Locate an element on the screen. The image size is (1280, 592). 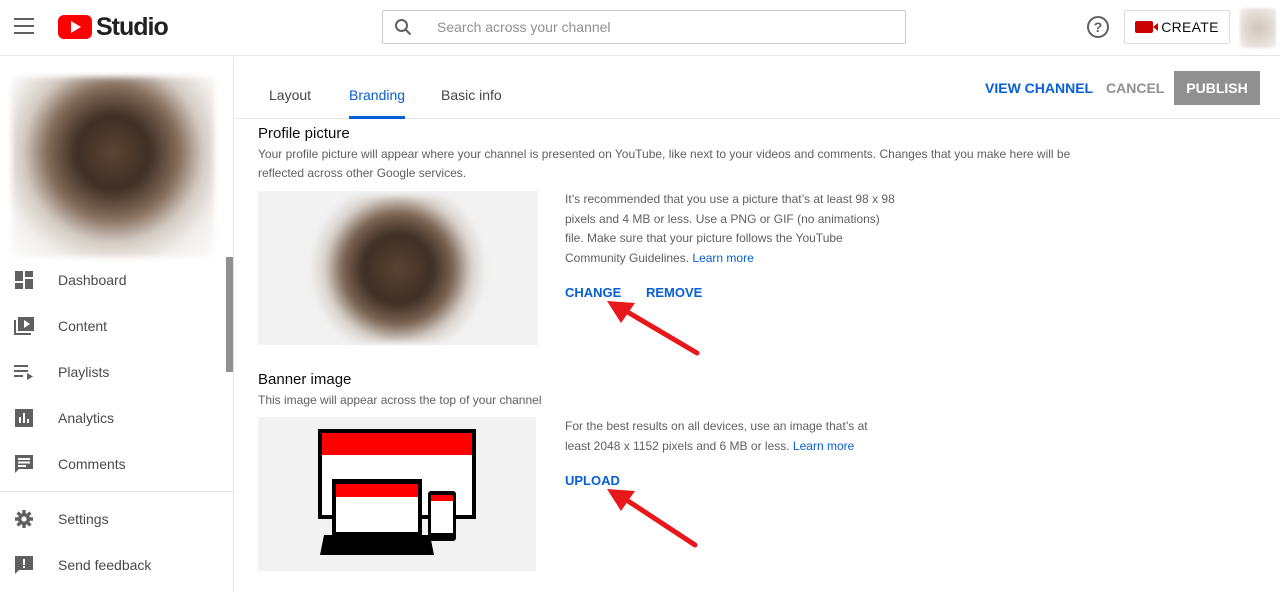
sidebar-item-playlists: Playlists is located at coordinates (117, 372).